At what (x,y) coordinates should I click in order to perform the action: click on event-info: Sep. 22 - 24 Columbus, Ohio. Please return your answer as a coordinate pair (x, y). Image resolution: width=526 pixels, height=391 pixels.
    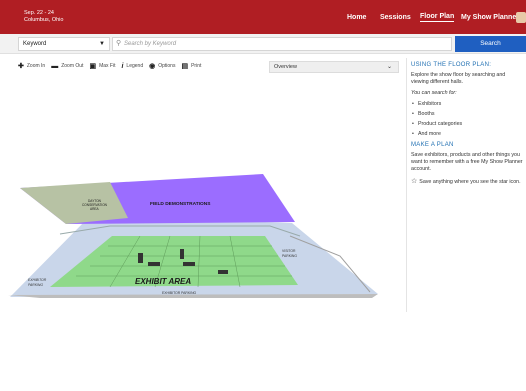
    Looking at the image, I should click on (43, 17).